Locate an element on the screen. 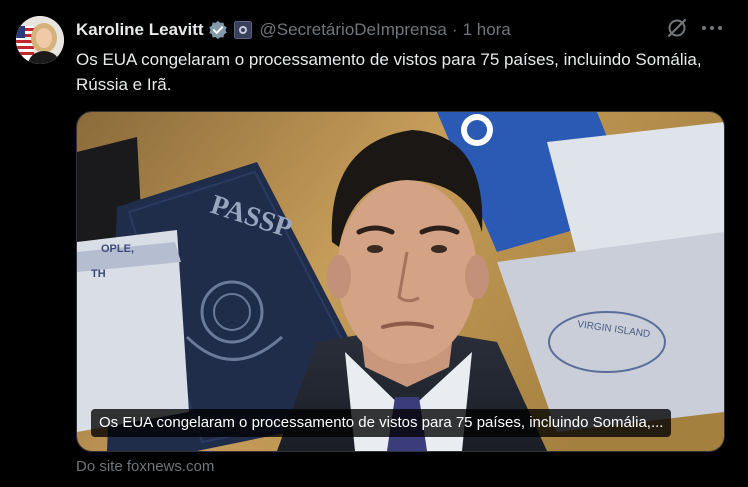 This screenshot has height=487, width=748. author-handle: @SecretárioDeImprensa is located at coordinates (353, 30).